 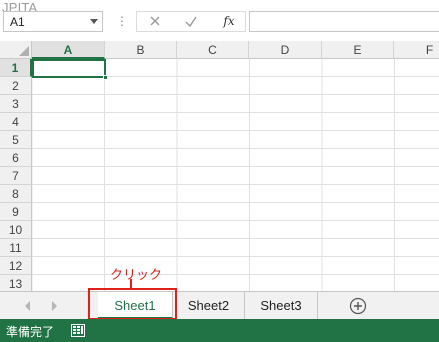 I want to click on row-header-2: 2, so click(x=16, y=86).